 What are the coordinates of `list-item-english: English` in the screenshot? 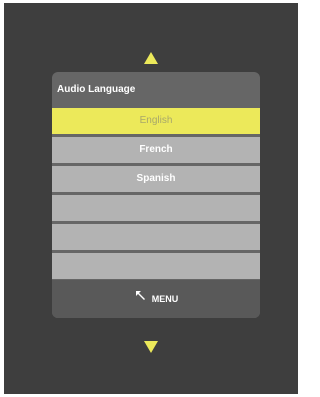 It's located at (156, 121).